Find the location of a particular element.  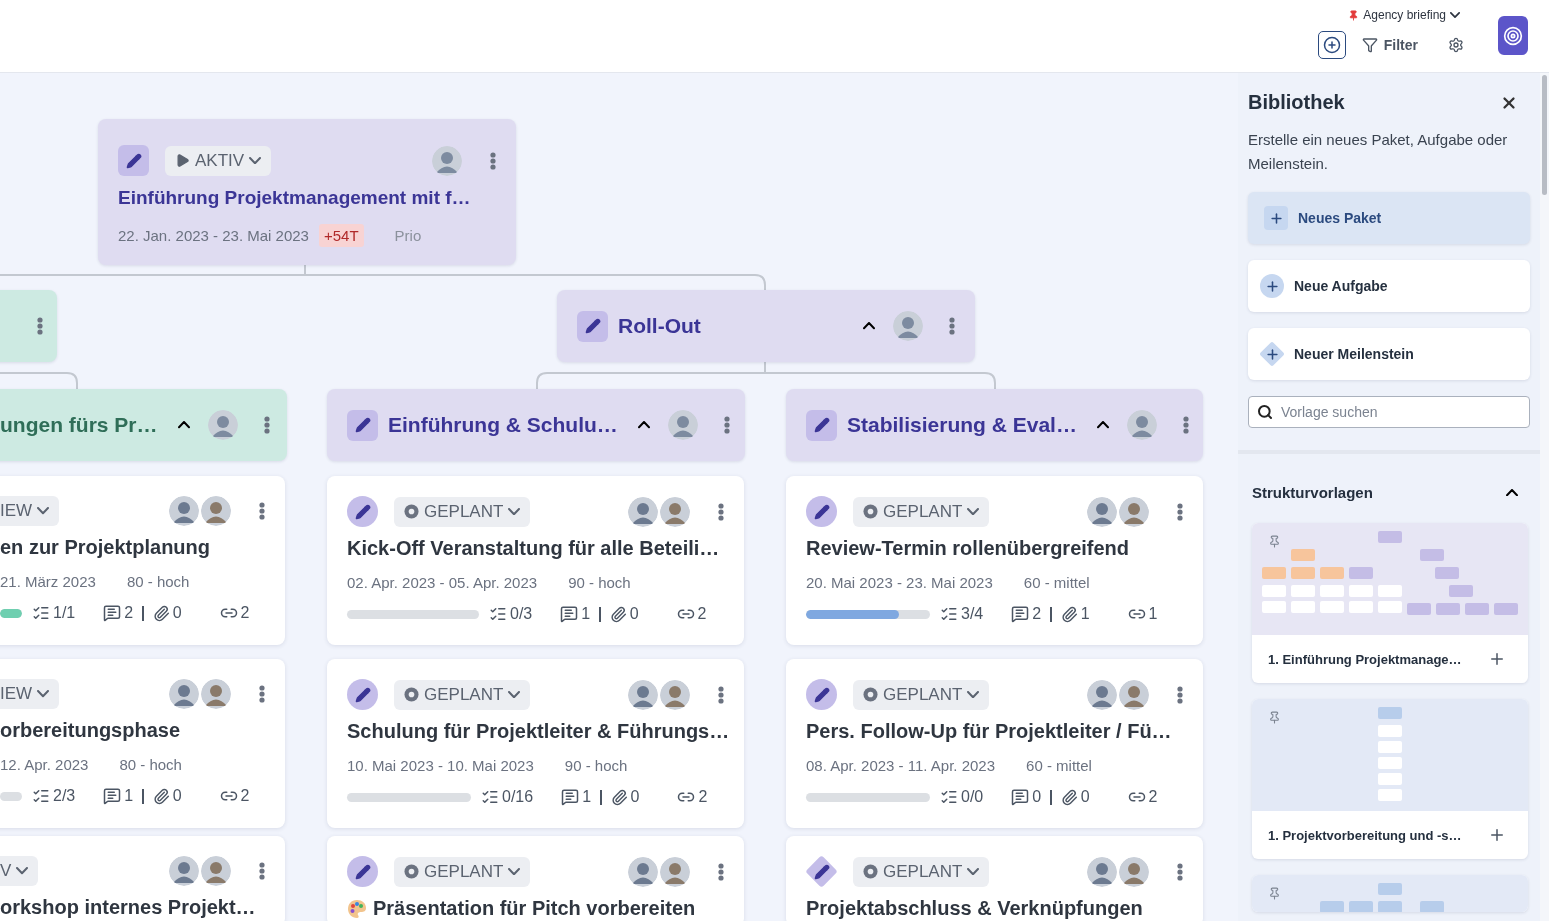

checklist-count: 0/16 is located at coordinates (518, 797).